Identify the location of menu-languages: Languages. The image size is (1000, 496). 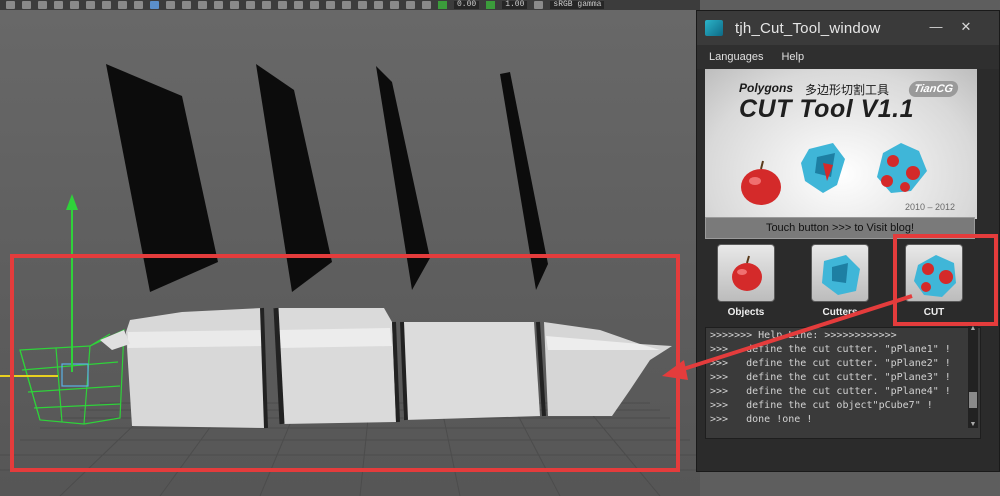
(736, 57).